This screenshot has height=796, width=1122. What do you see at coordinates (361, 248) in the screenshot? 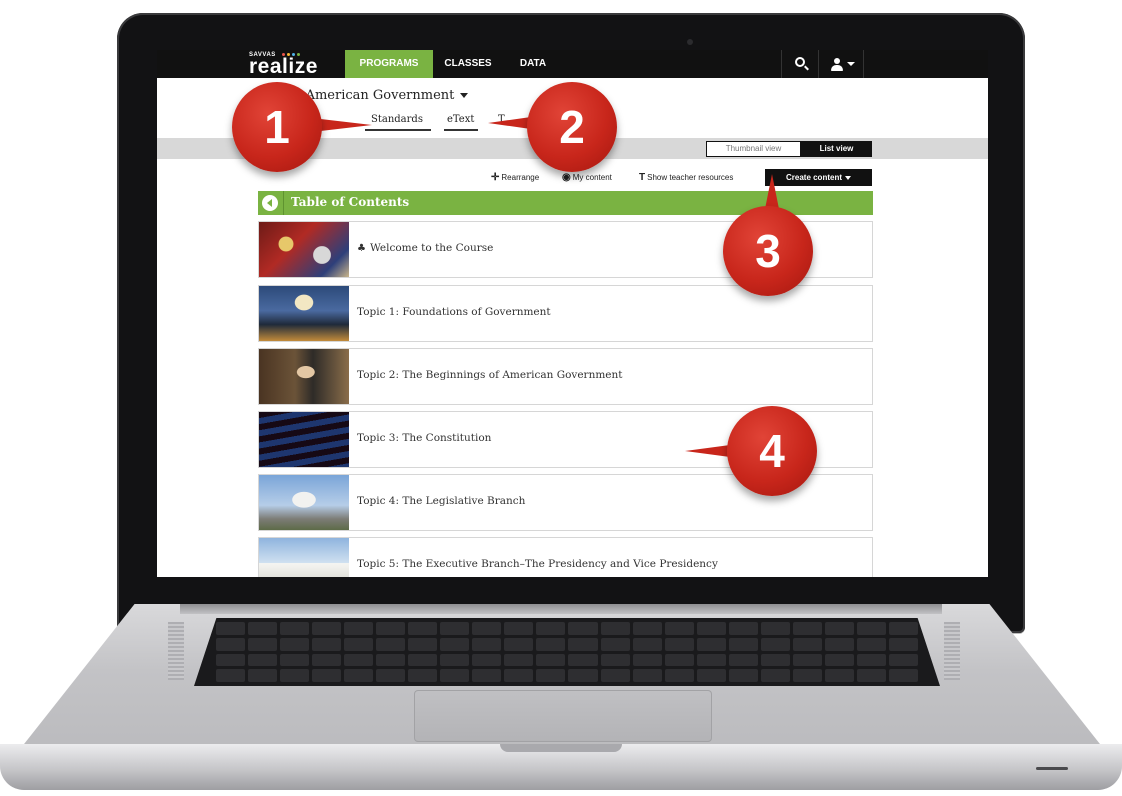
I see `tree-icon: ♣` at bounding box center [361, 248].